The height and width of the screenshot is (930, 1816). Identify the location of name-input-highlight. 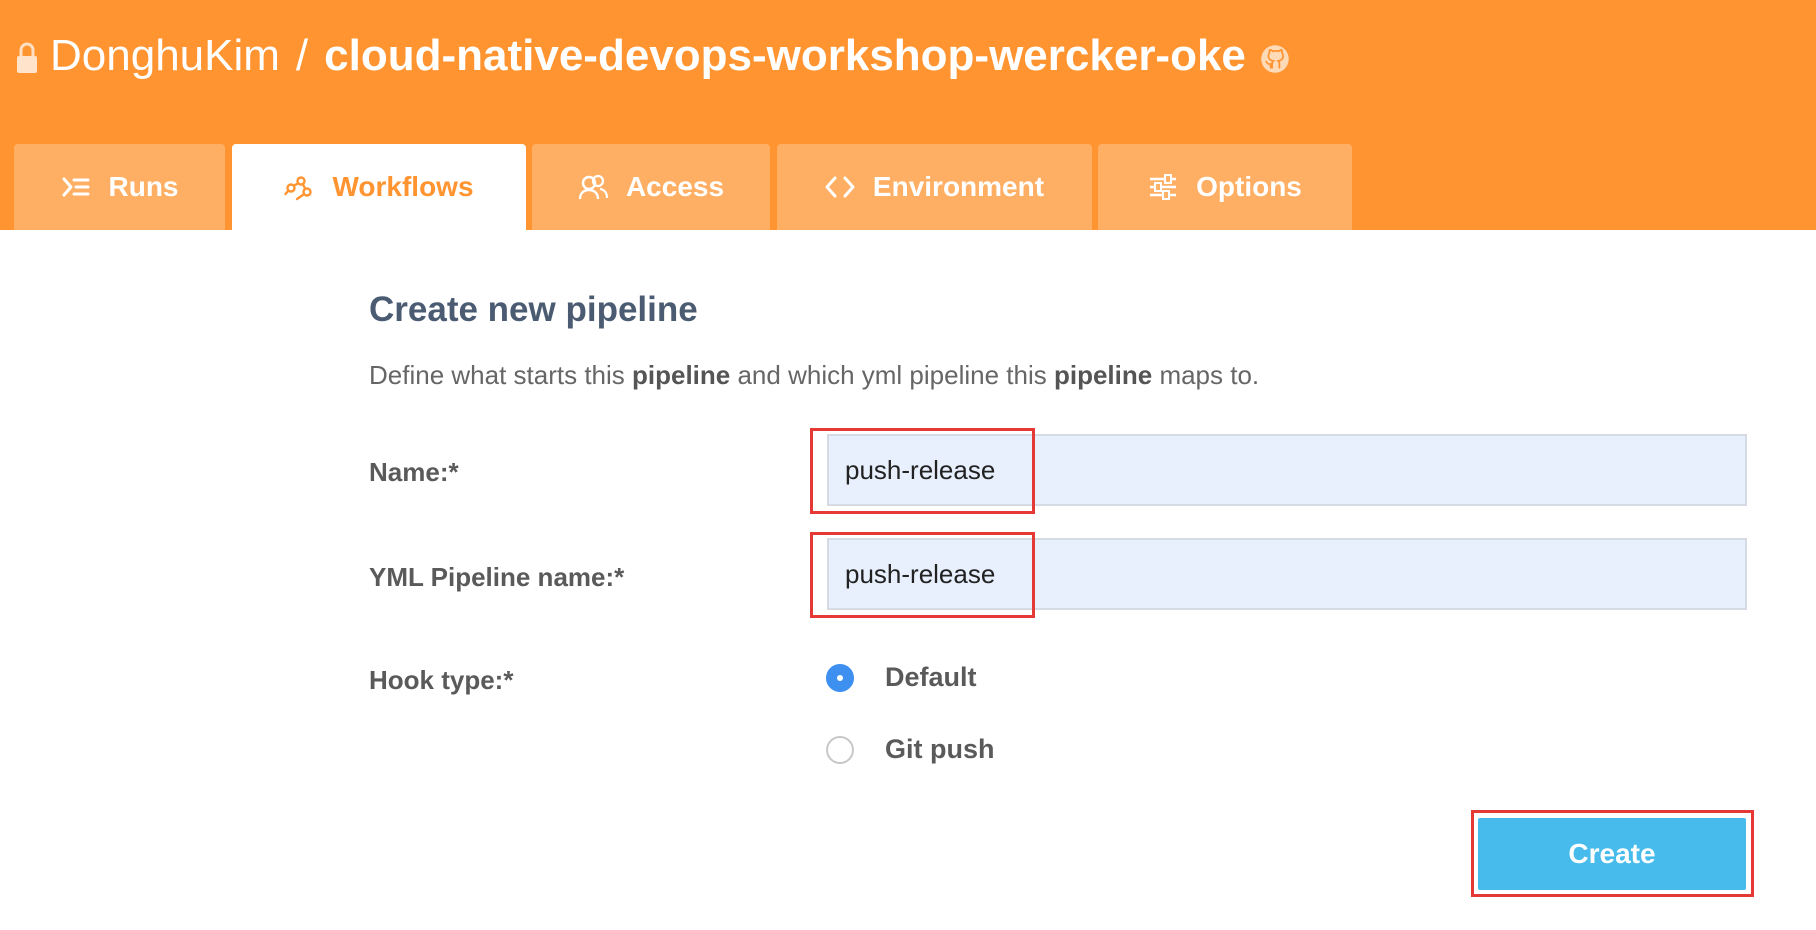
(922, 471).